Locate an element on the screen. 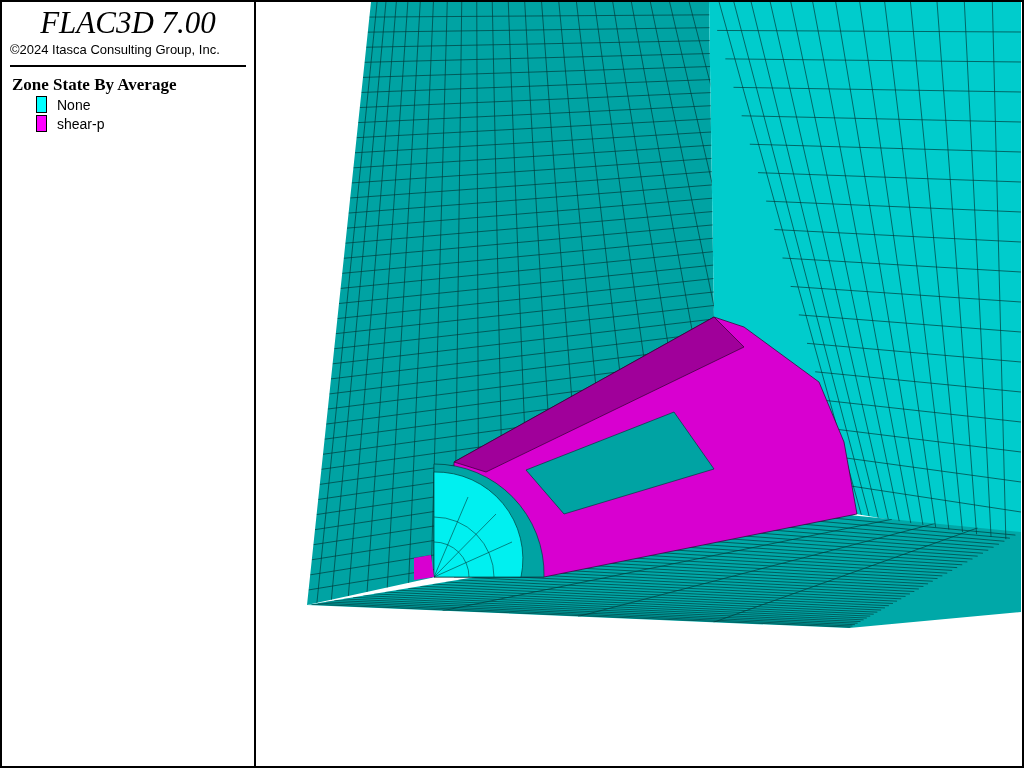  copyright-text: ©2024 Itasca Consulting Group, Inc. is located at coordinates (115, 49).